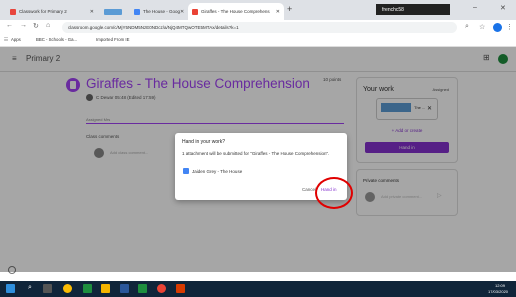  Describe the element at coordinates (16, 39) in the screenshot. I see `bookmark-apps: Apps` at that location.